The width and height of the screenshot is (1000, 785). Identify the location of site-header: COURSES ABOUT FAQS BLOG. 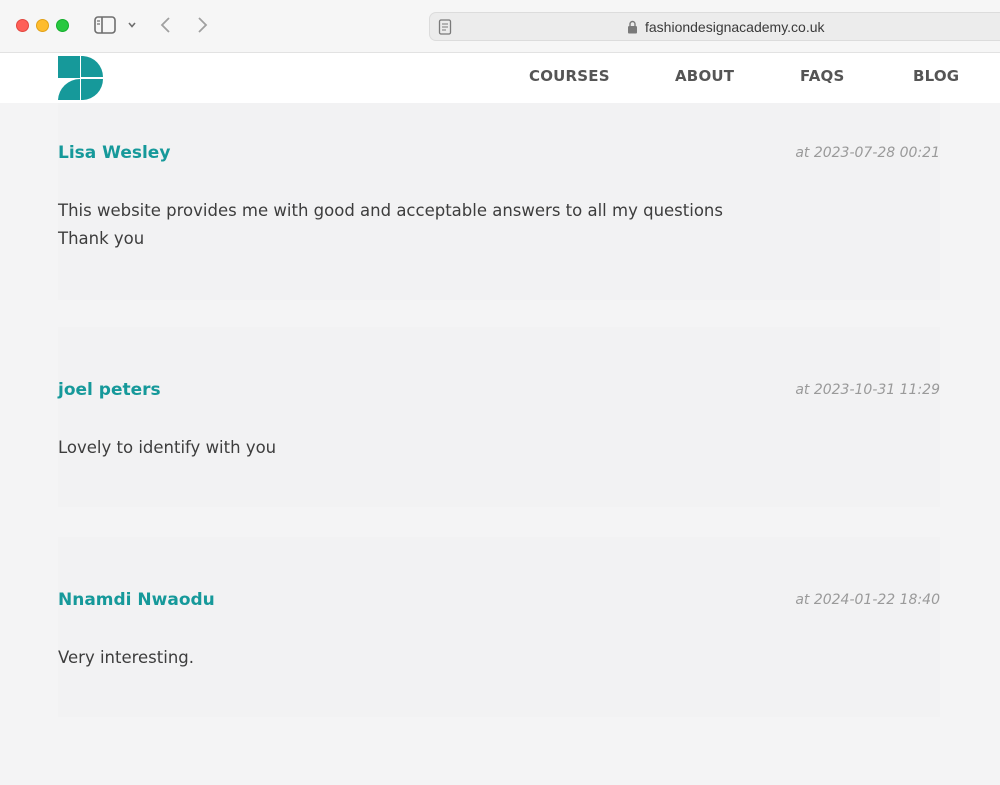
(500, 78).